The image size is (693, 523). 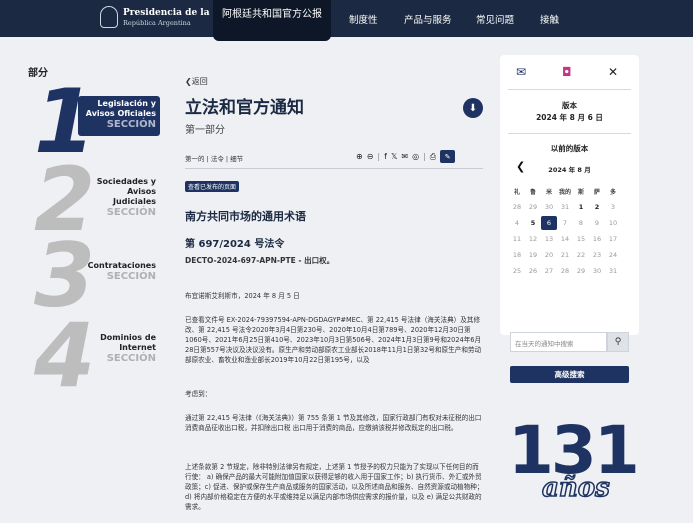 What do you see at coordinates (533, 255) in the screenshot?
I see `calendar-day: 19` at bounding box center [533, 255].